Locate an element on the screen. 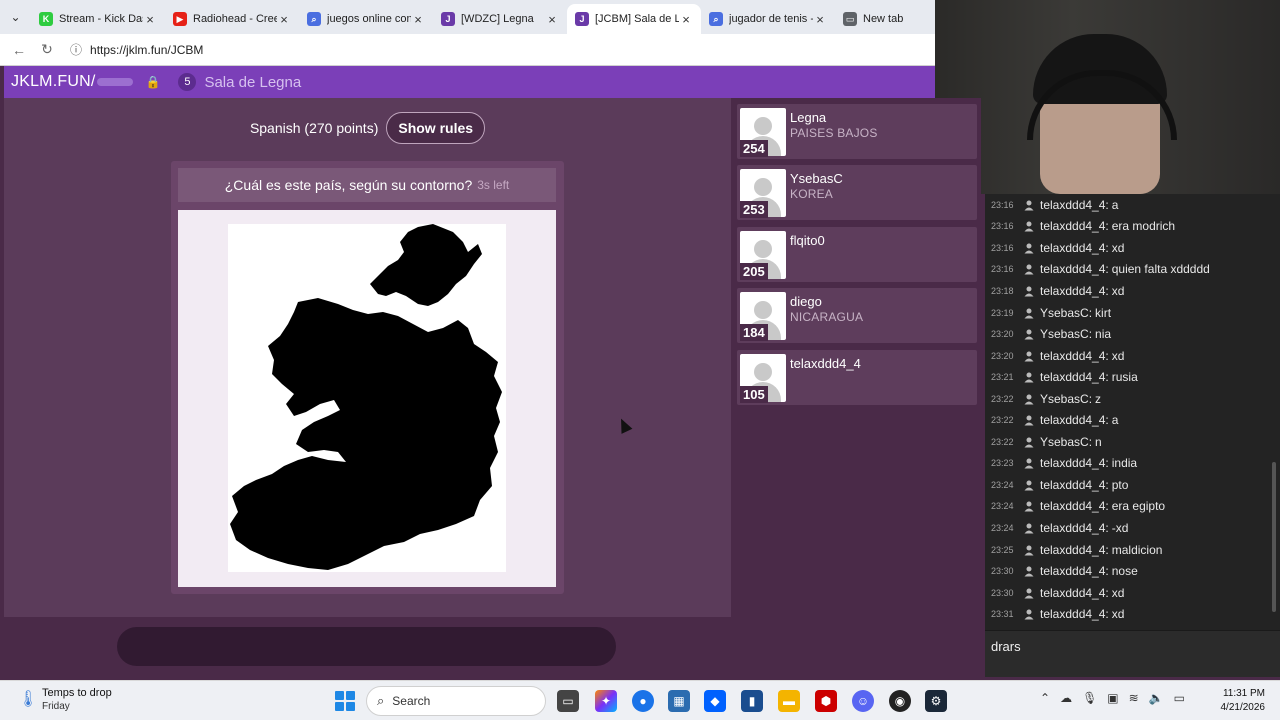  steam-icon: ⚙ is located at coordinates (936, 701).